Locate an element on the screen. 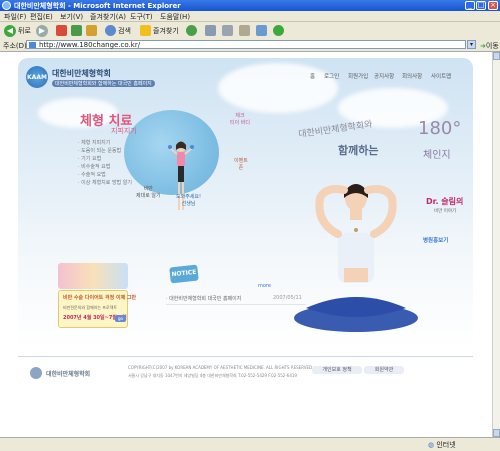 This screenshot has height=451, width=500. forward-button: ▶ is located at coordinates (42, 30).